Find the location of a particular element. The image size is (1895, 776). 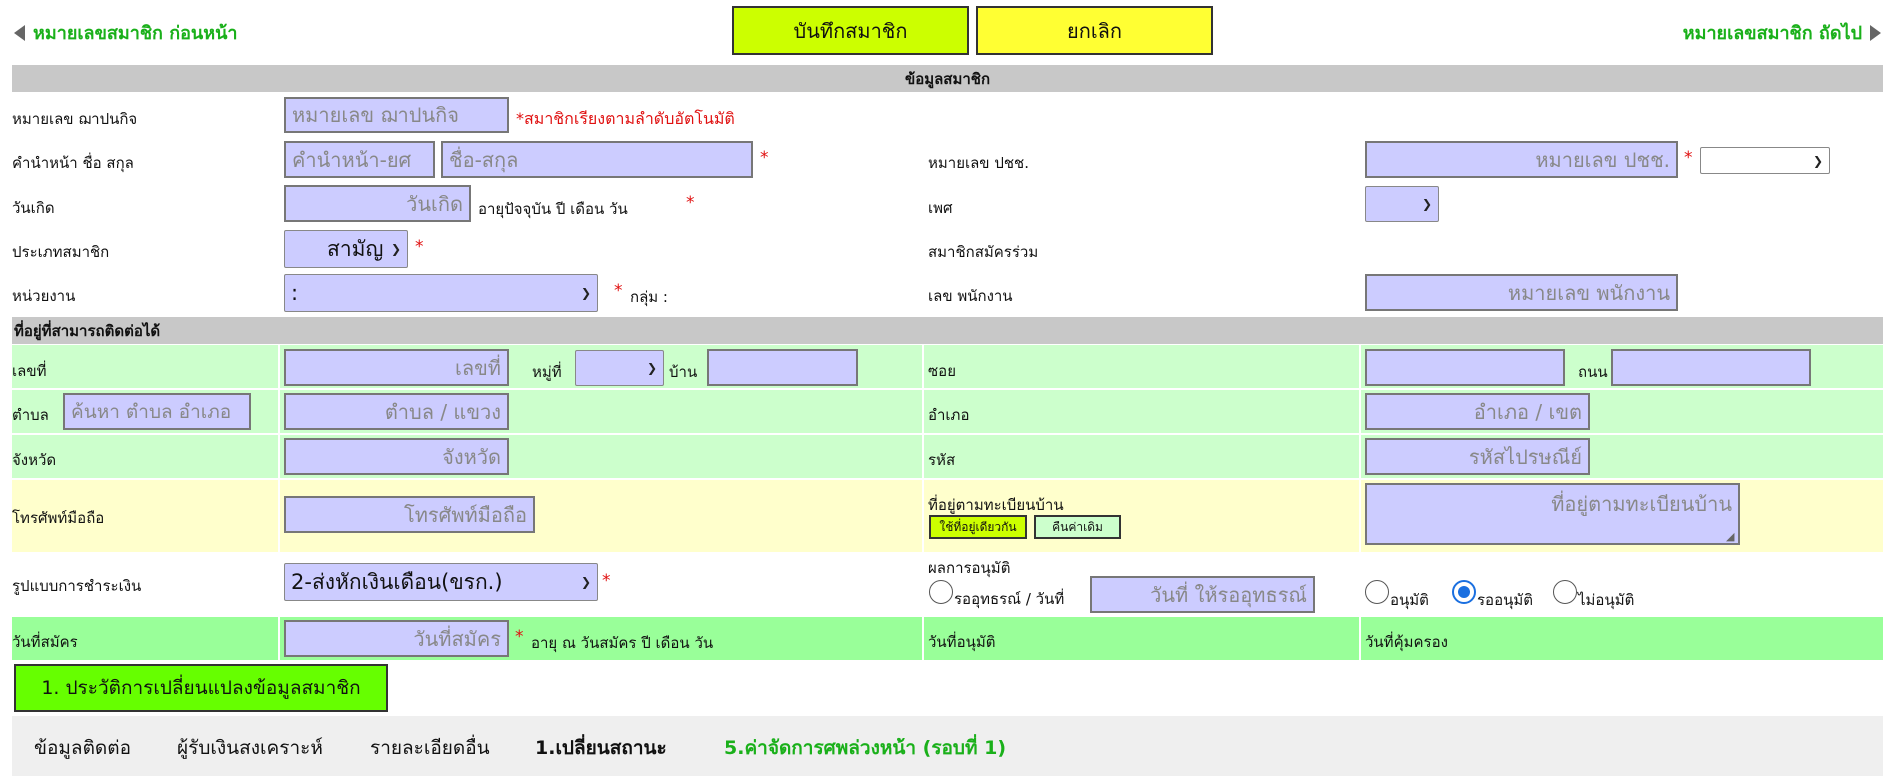

member-type-value: สามัญ is located at coordinates (355, 248).